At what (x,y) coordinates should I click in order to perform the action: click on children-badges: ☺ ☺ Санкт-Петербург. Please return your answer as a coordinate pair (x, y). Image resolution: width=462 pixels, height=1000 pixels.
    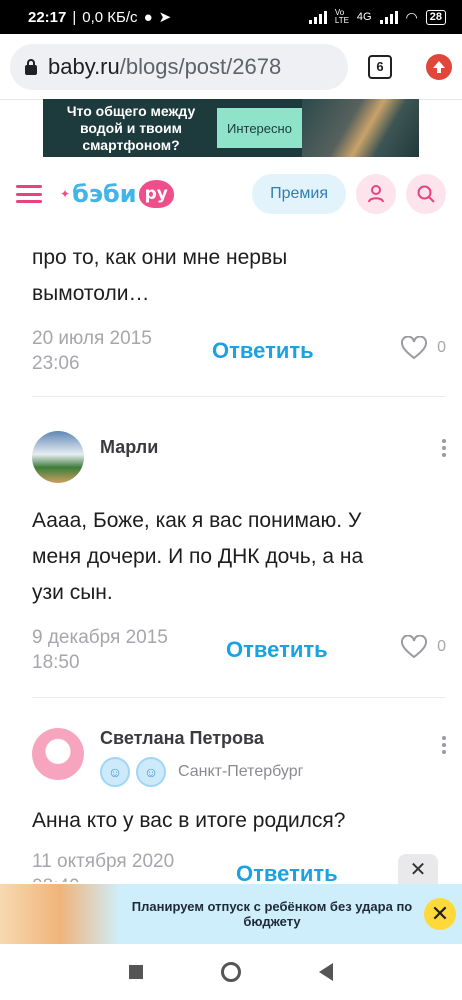
    Looking at the image, I should click on (201, 772).